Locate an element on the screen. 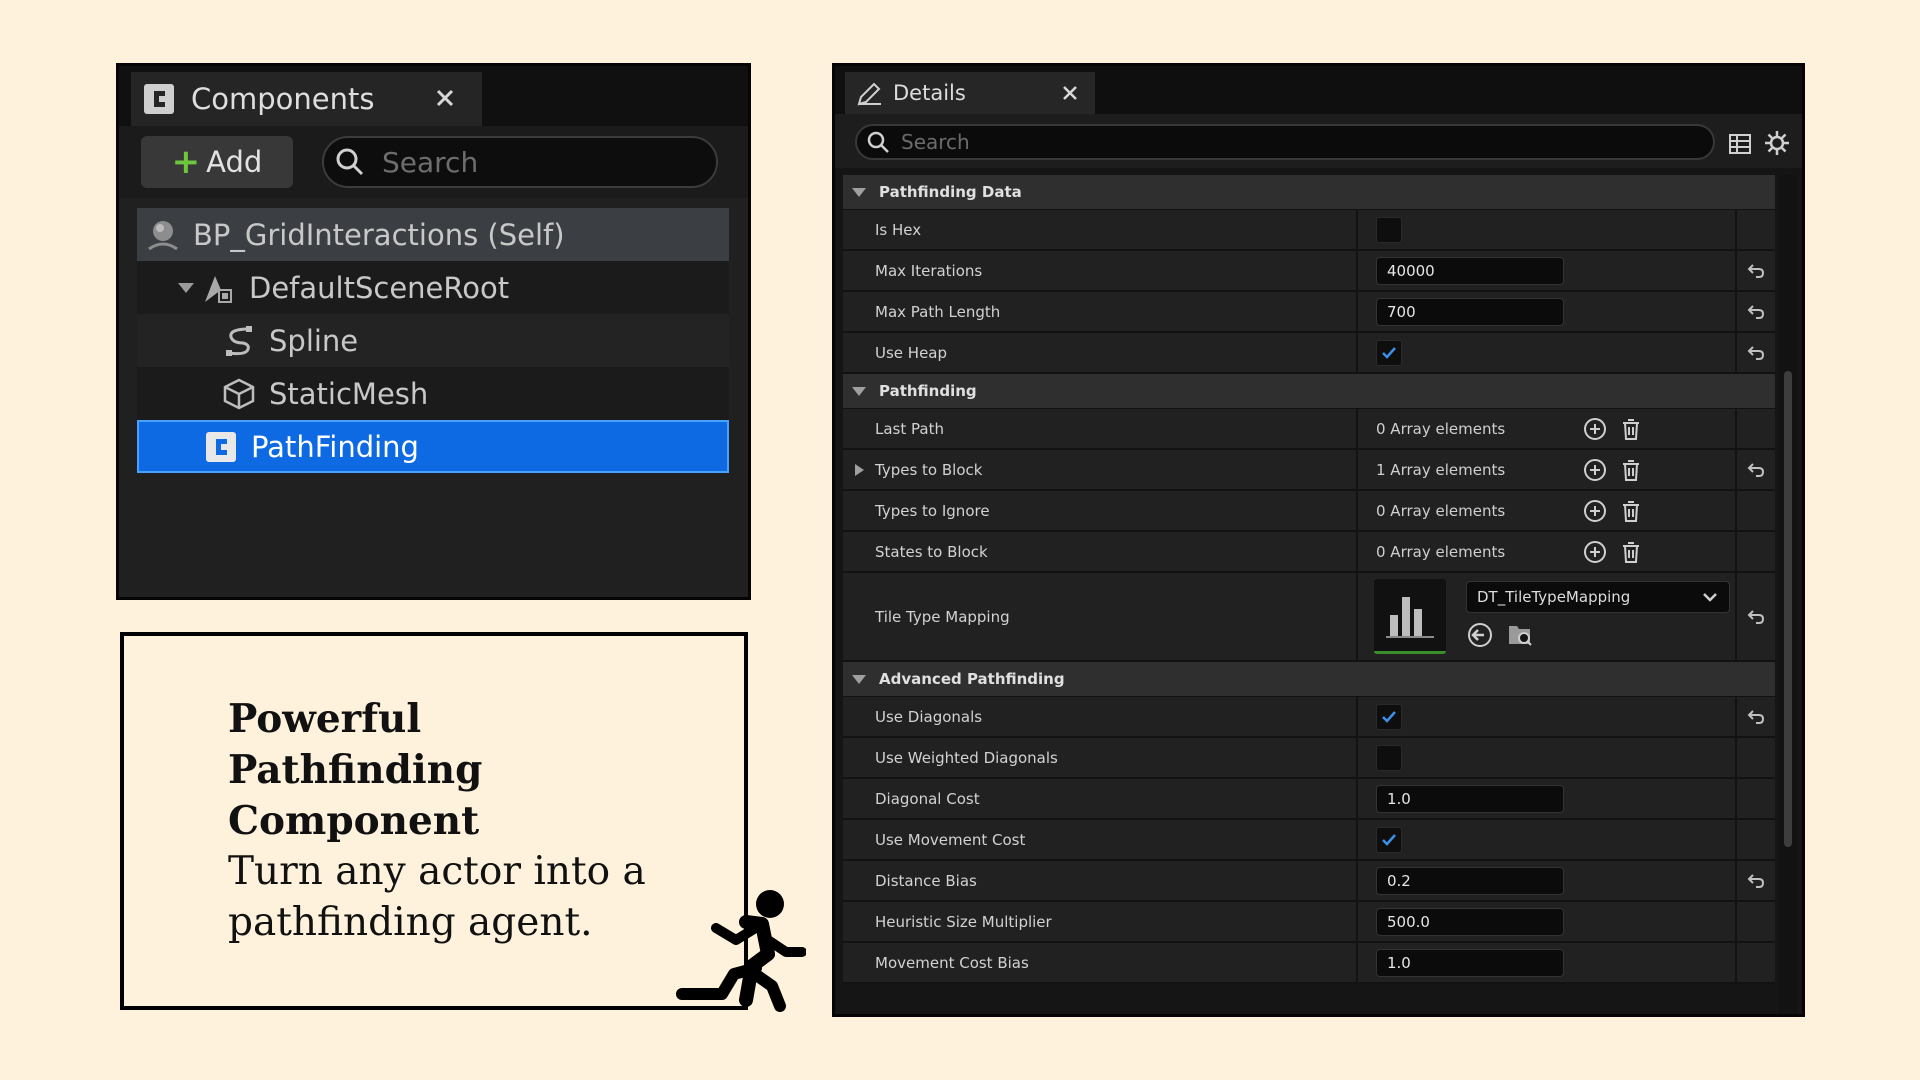  components-toolbar: + Add Search is located at coordinates (433, 162).